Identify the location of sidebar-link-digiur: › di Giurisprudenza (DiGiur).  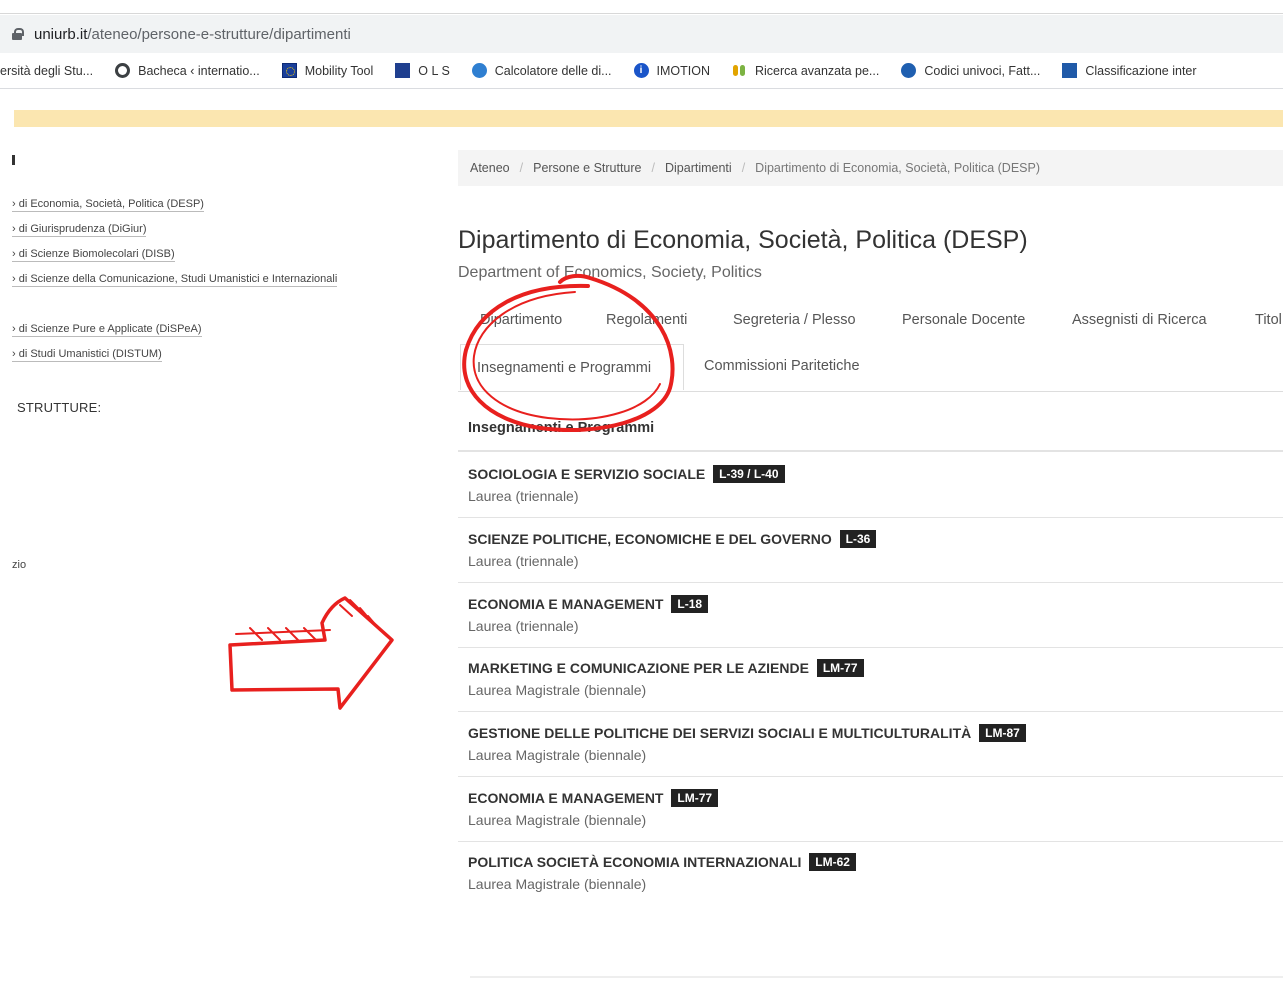
(79, 230).